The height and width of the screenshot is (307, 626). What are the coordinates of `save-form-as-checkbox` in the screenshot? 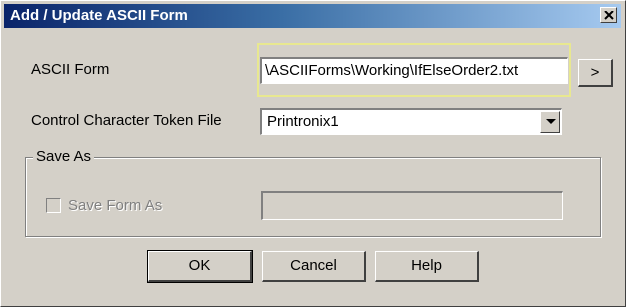 It's located at (53, 205).